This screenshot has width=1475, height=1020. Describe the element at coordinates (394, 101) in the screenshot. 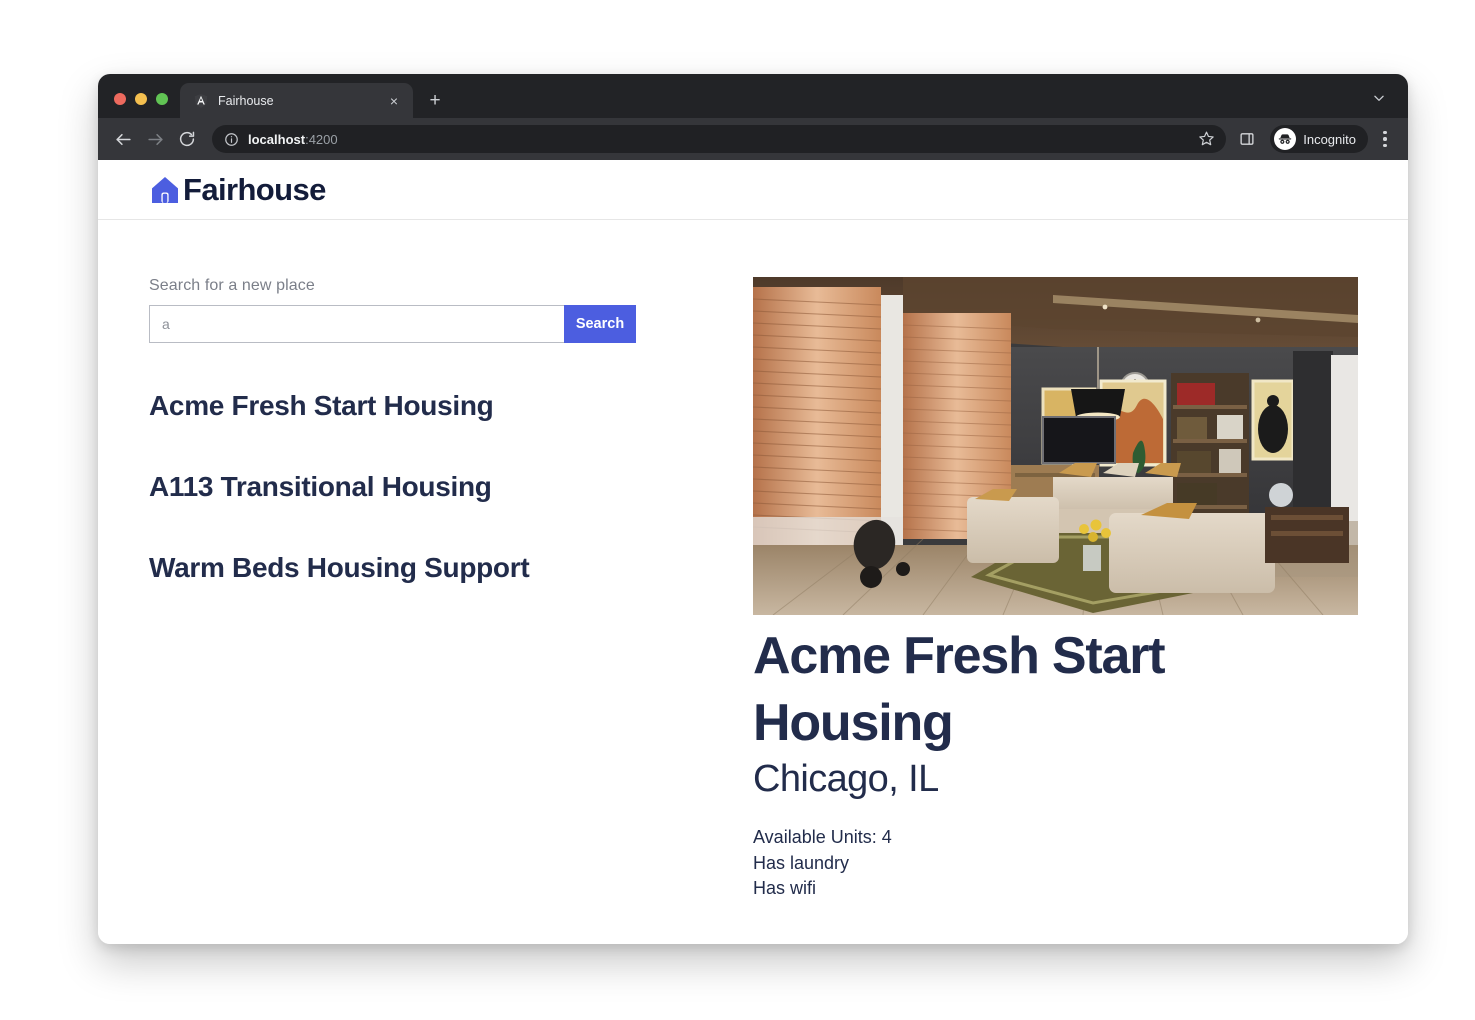

I see `close-tab-button: ×` at that location.